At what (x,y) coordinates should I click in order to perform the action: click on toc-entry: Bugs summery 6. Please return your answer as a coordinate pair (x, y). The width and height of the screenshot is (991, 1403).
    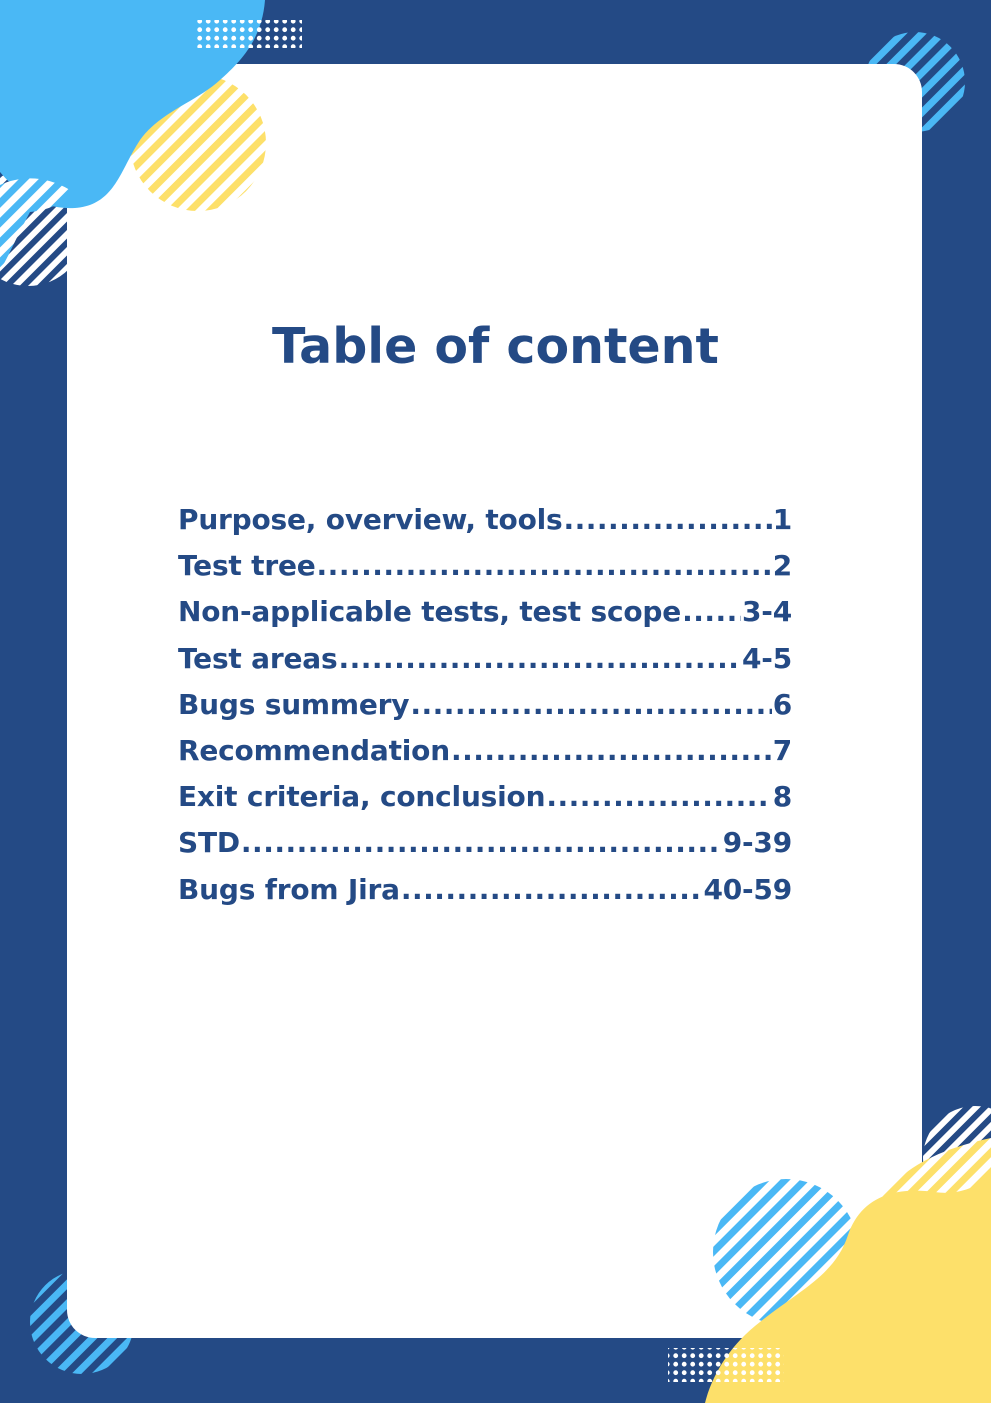
    Looking at the image, I should click on (485, 711).